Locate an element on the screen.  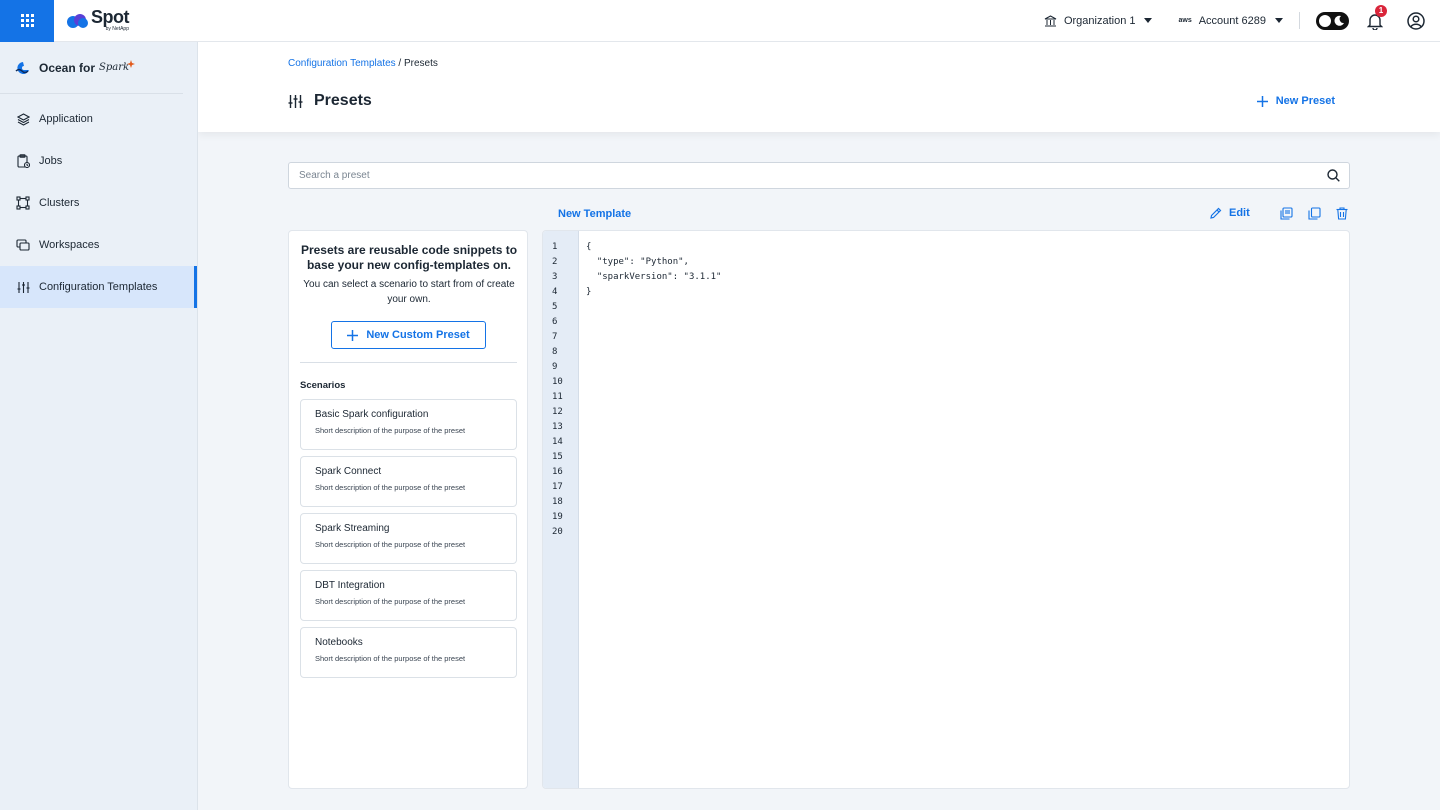
user-menu-button is located at coordinates (1416, 20).